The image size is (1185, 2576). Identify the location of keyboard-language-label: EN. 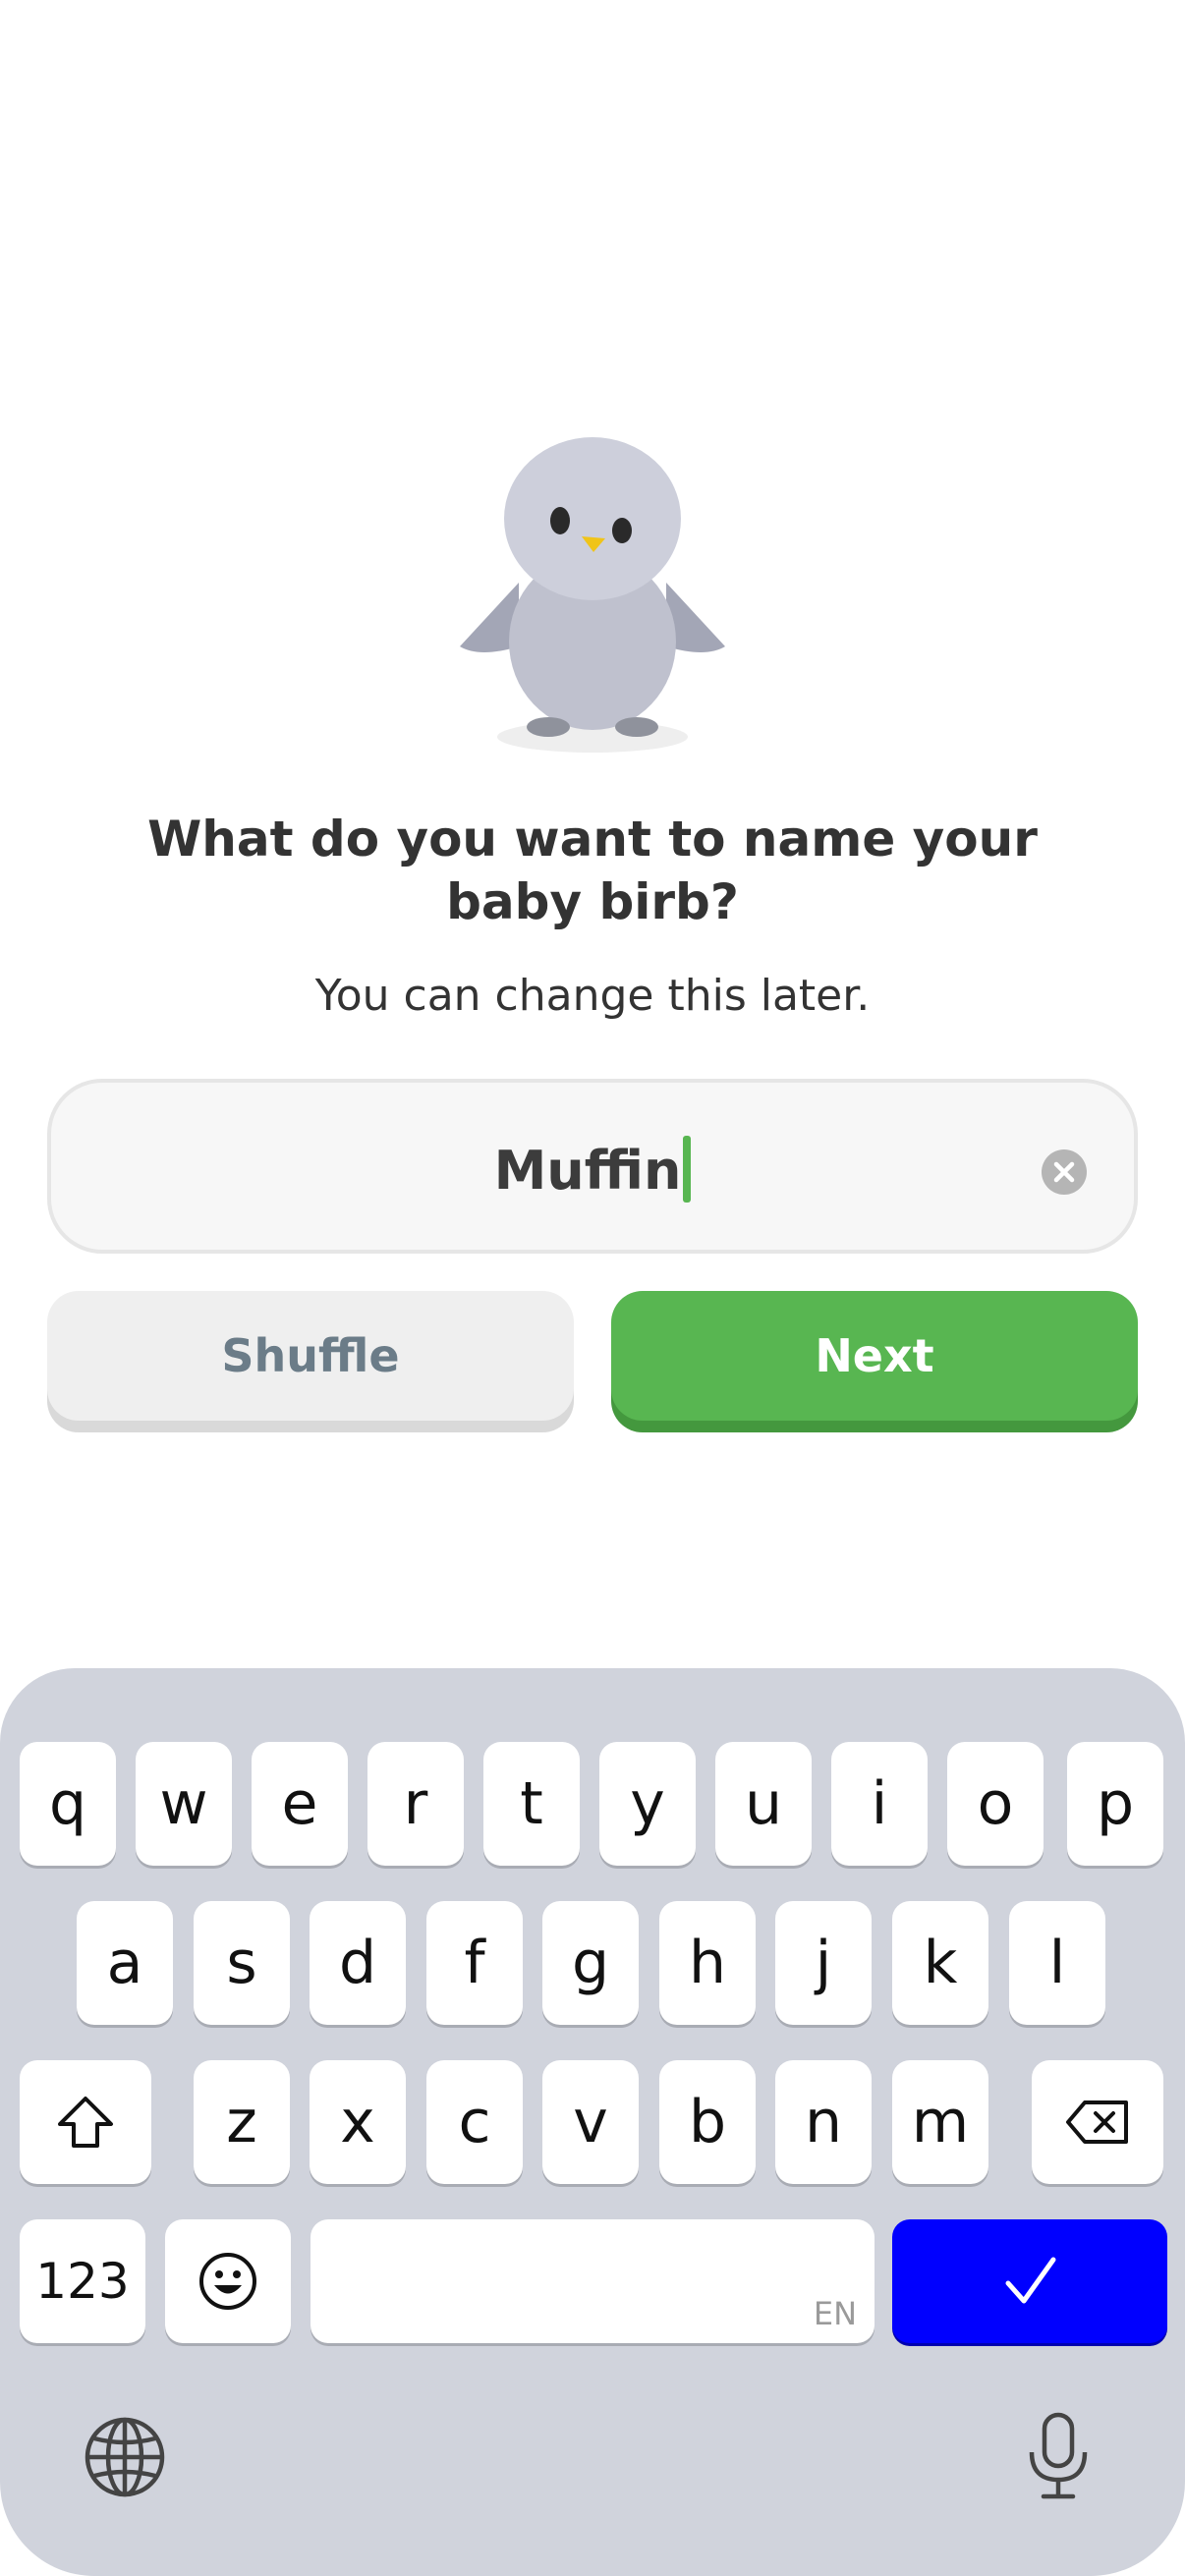
(835, 2313).